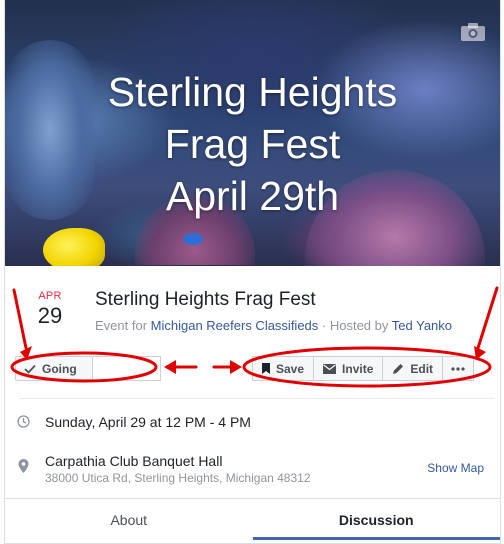 This screenshot has width=504, height=544. What do you see at coordinates (50, 315) in the screenshot?
I see `event-day: 29` at bounding box center [50, 315].